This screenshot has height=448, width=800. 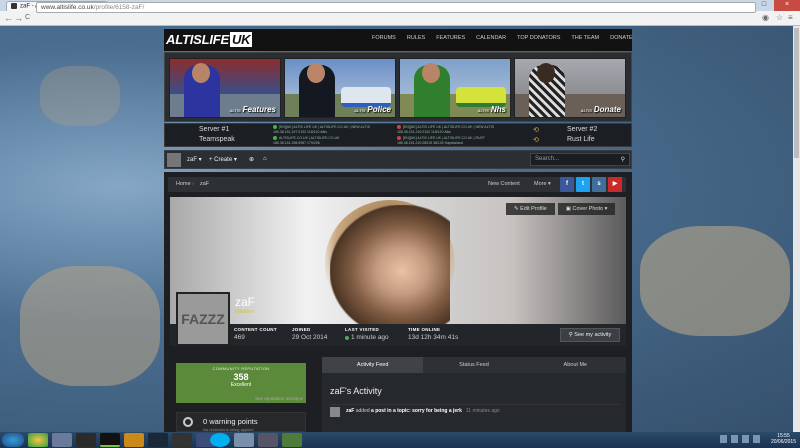 What do you see at coordinates (615, 184) in the screenshot?
I see `youtube-share-icon: ▶` at bounding box center [615, 184].